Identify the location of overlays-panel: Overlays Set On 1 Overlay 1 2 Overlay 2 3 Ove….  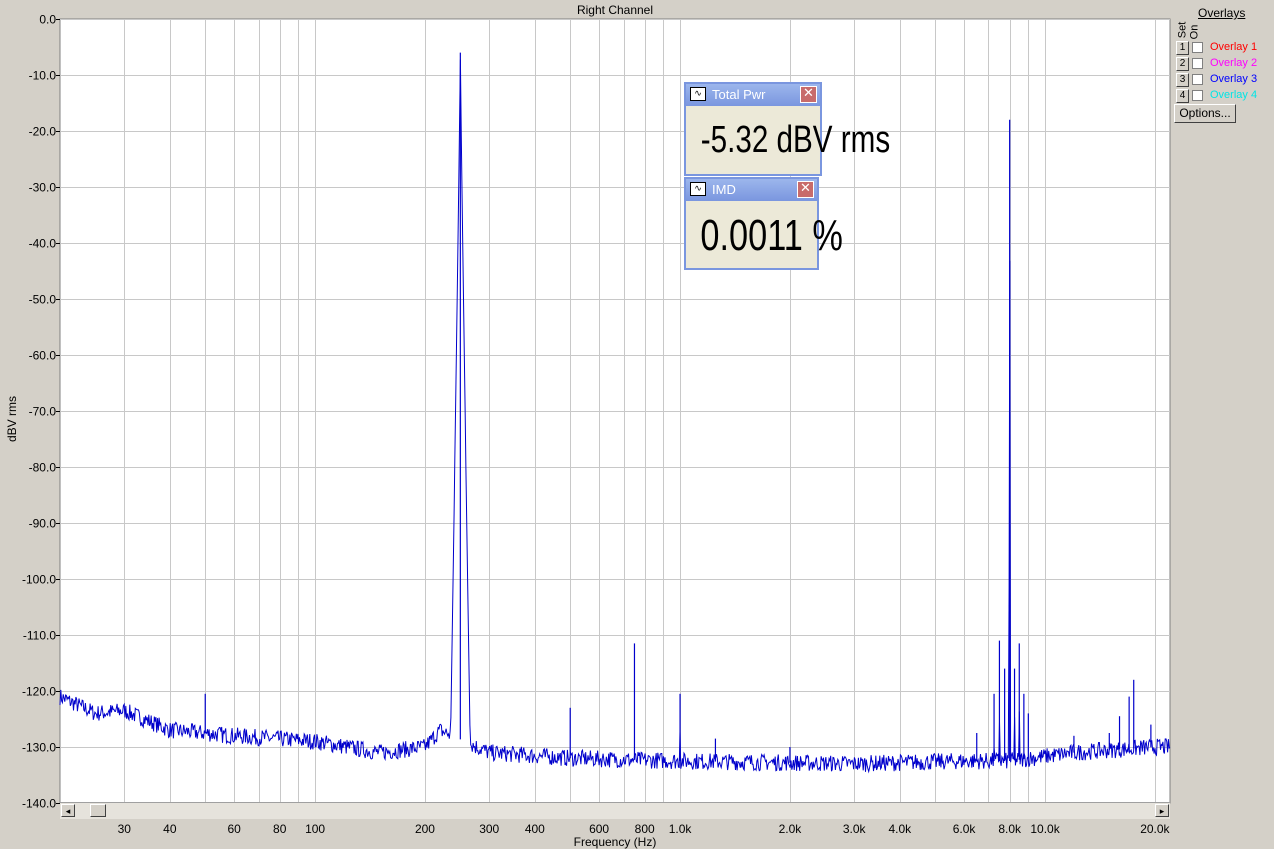
(1223, 424).